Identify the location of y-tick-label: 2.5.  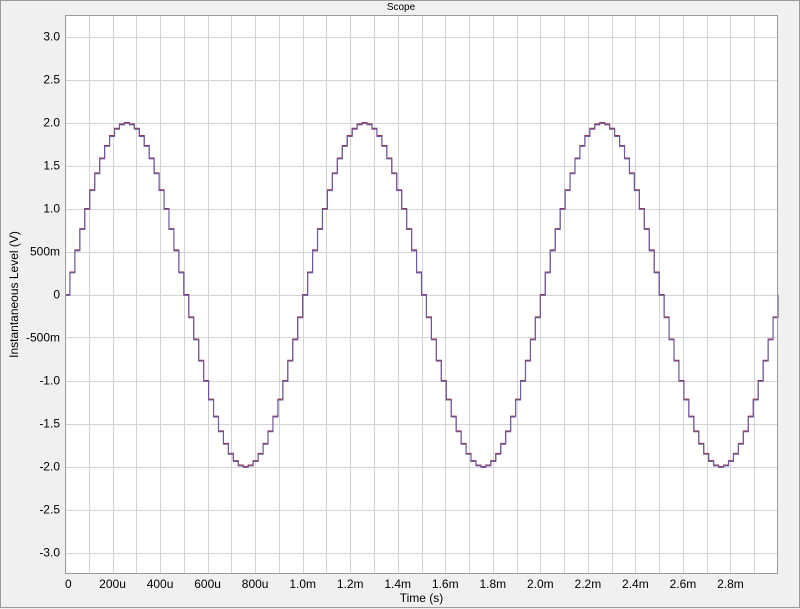
(51, 80).